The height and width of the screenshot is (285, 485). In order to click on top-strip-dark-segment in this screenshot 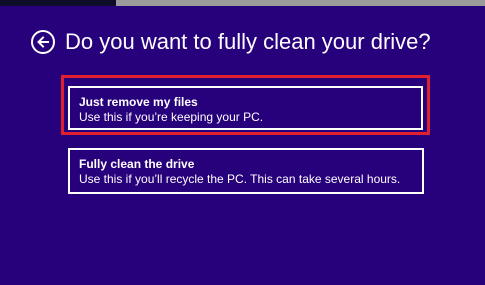, I will do `click(58, 3)`.